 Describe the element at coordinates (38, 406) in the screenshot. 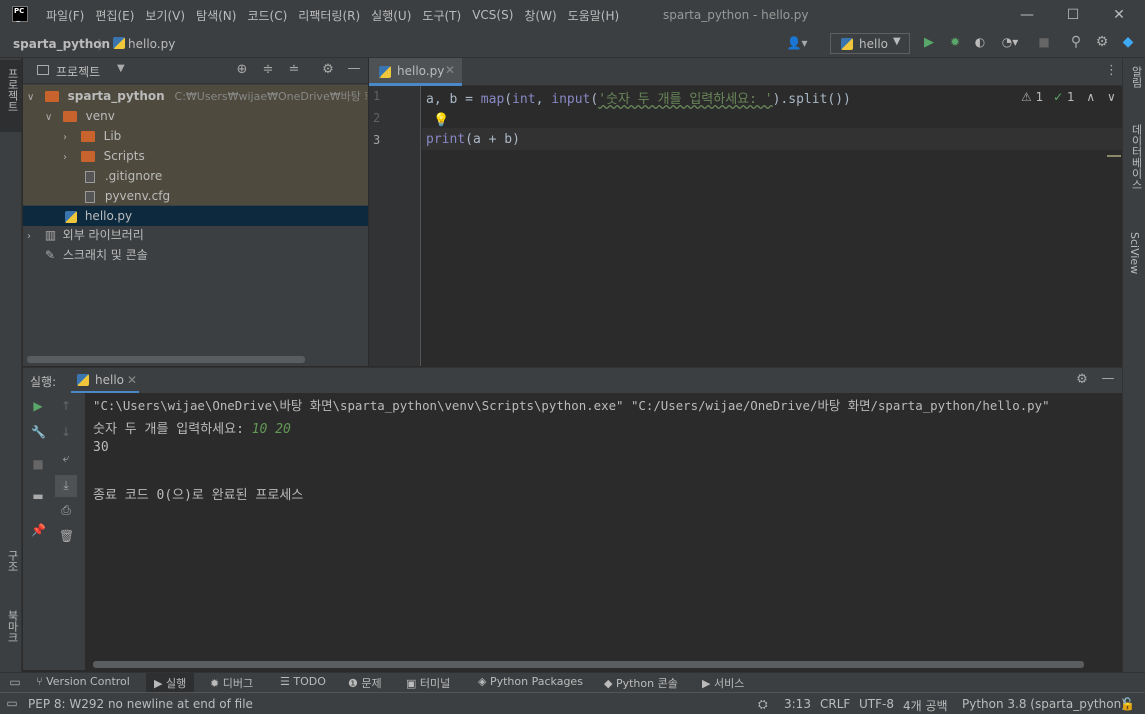

I see `rerun-icon: ▶` at that location.